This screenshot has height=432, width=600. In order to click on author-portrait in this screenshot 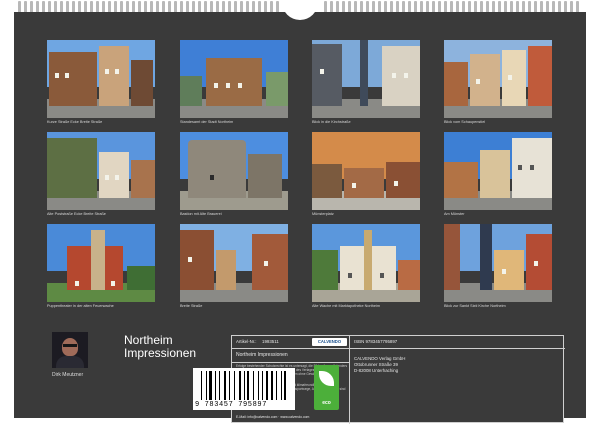, I will do `click(70, 350)`.